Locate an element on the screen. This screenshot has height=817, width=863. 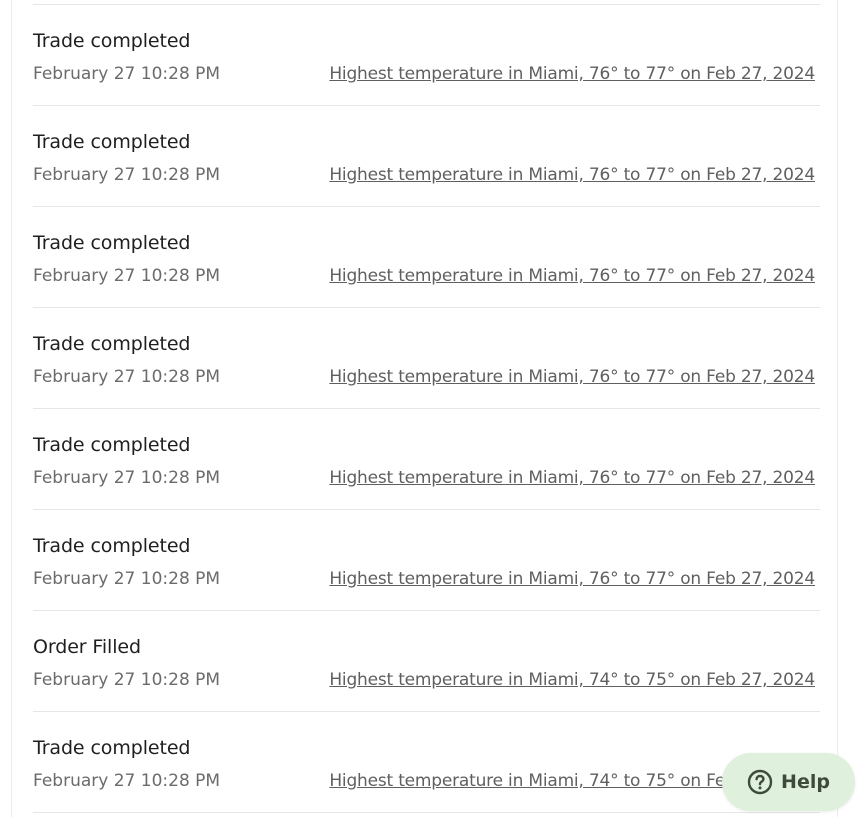
help-button: Help is located at coordinates (788, 782).